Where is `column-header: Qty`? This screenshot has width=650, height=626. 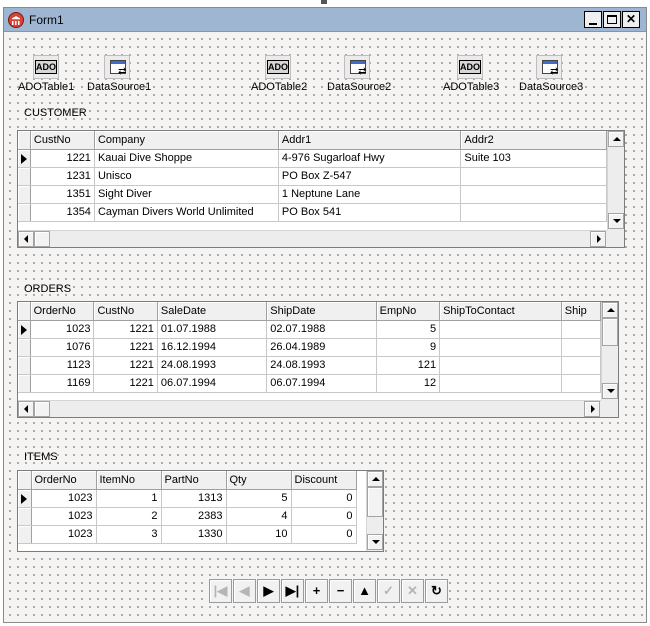 column-header: Qty is located at coordinates (259, 480).